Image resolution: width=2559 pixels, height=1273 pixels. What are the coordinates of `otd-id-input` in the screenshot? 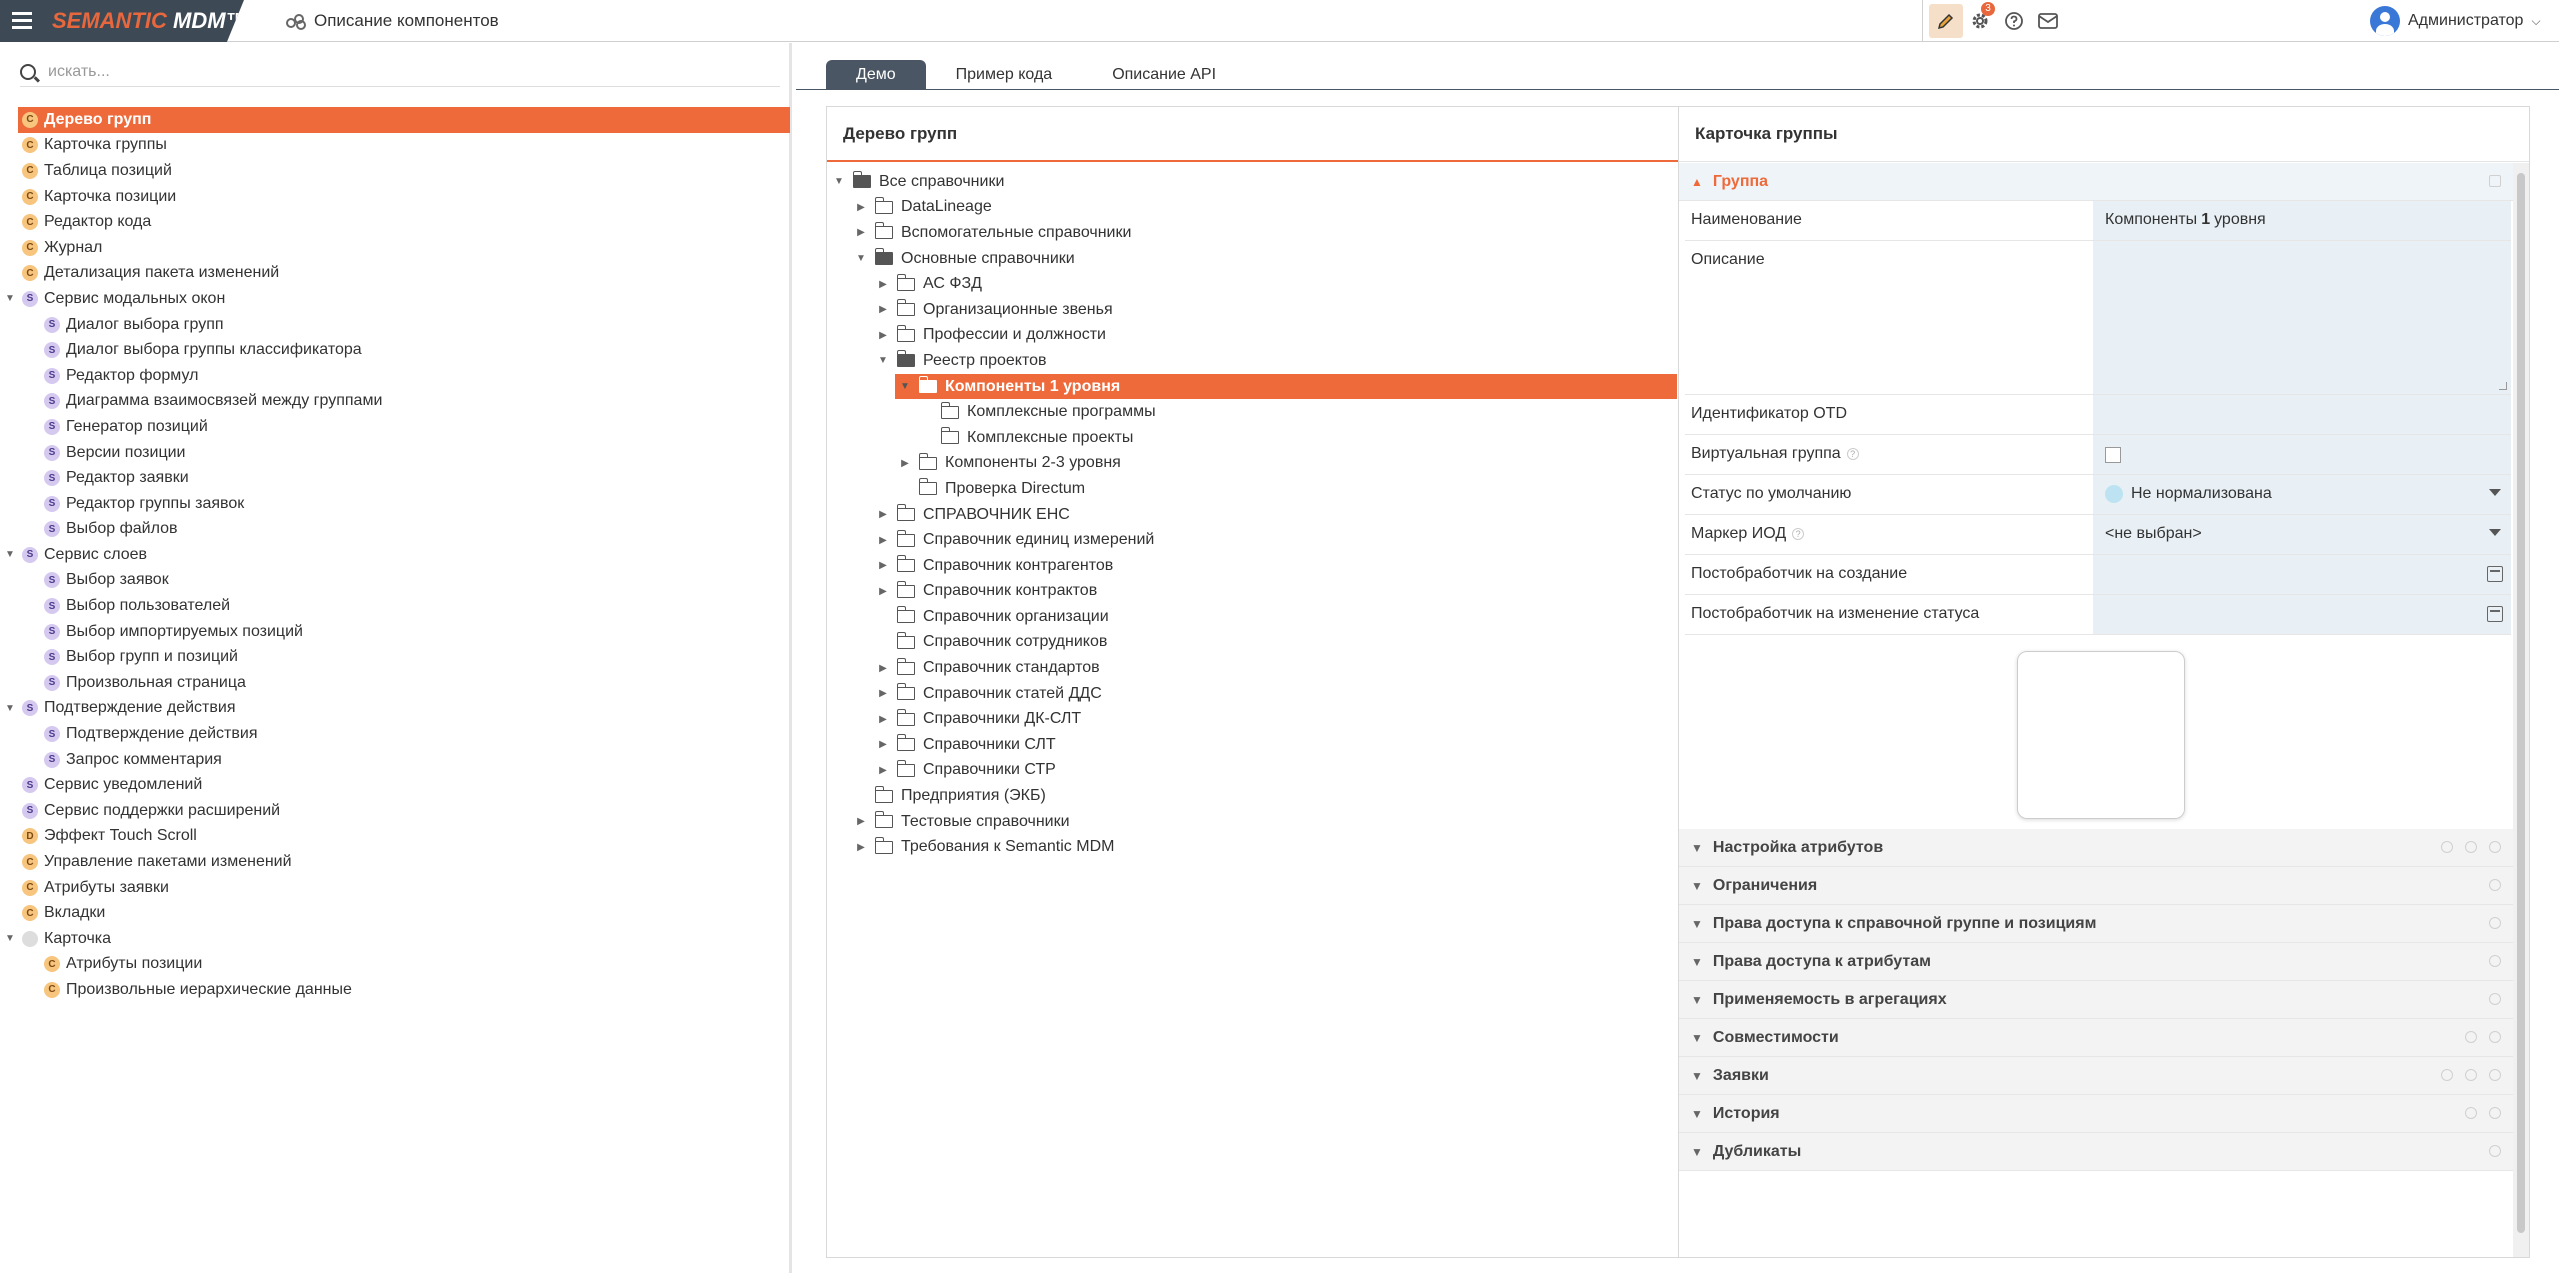 It's located at (2302, 414).